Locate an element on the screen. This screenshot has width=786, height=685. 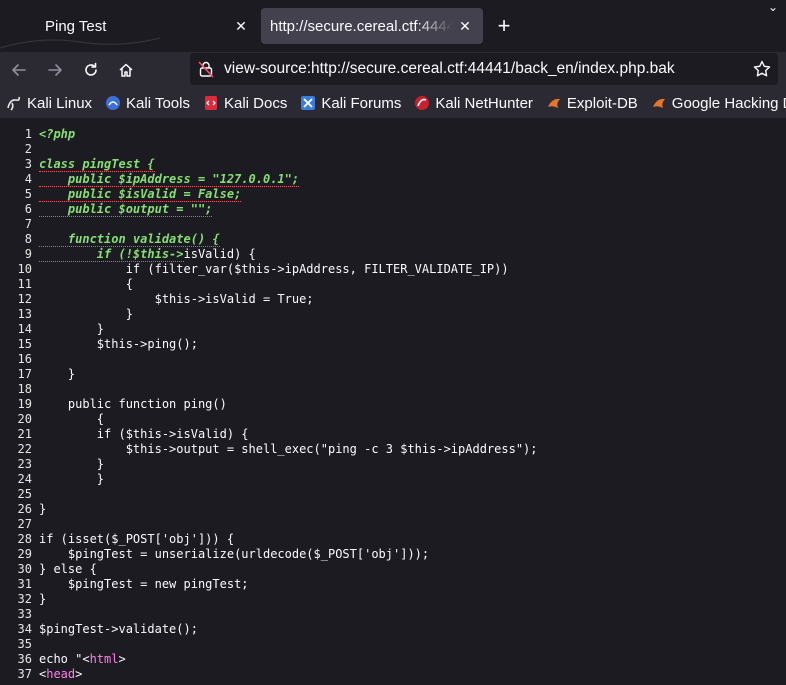
source-line: 34 $pingTest->validate(); is located at coordinates (269, 629).